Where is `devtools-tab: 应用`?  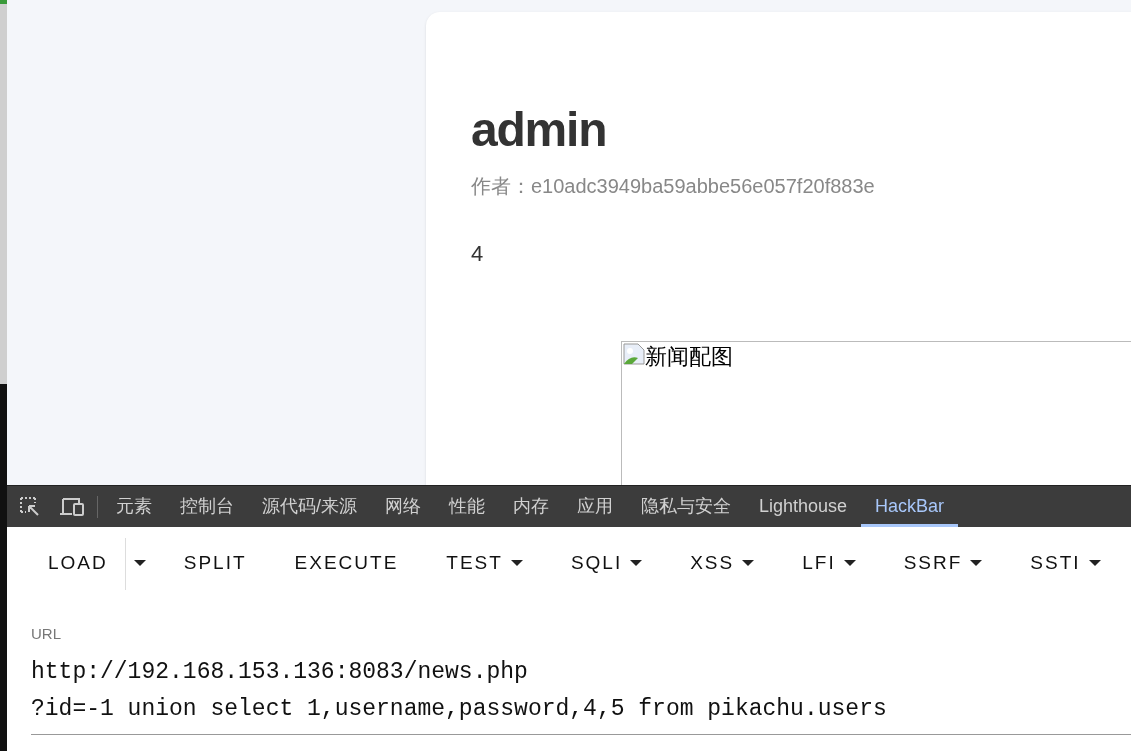
devtools-tab: 应用 is located at coordinates (595, 506).